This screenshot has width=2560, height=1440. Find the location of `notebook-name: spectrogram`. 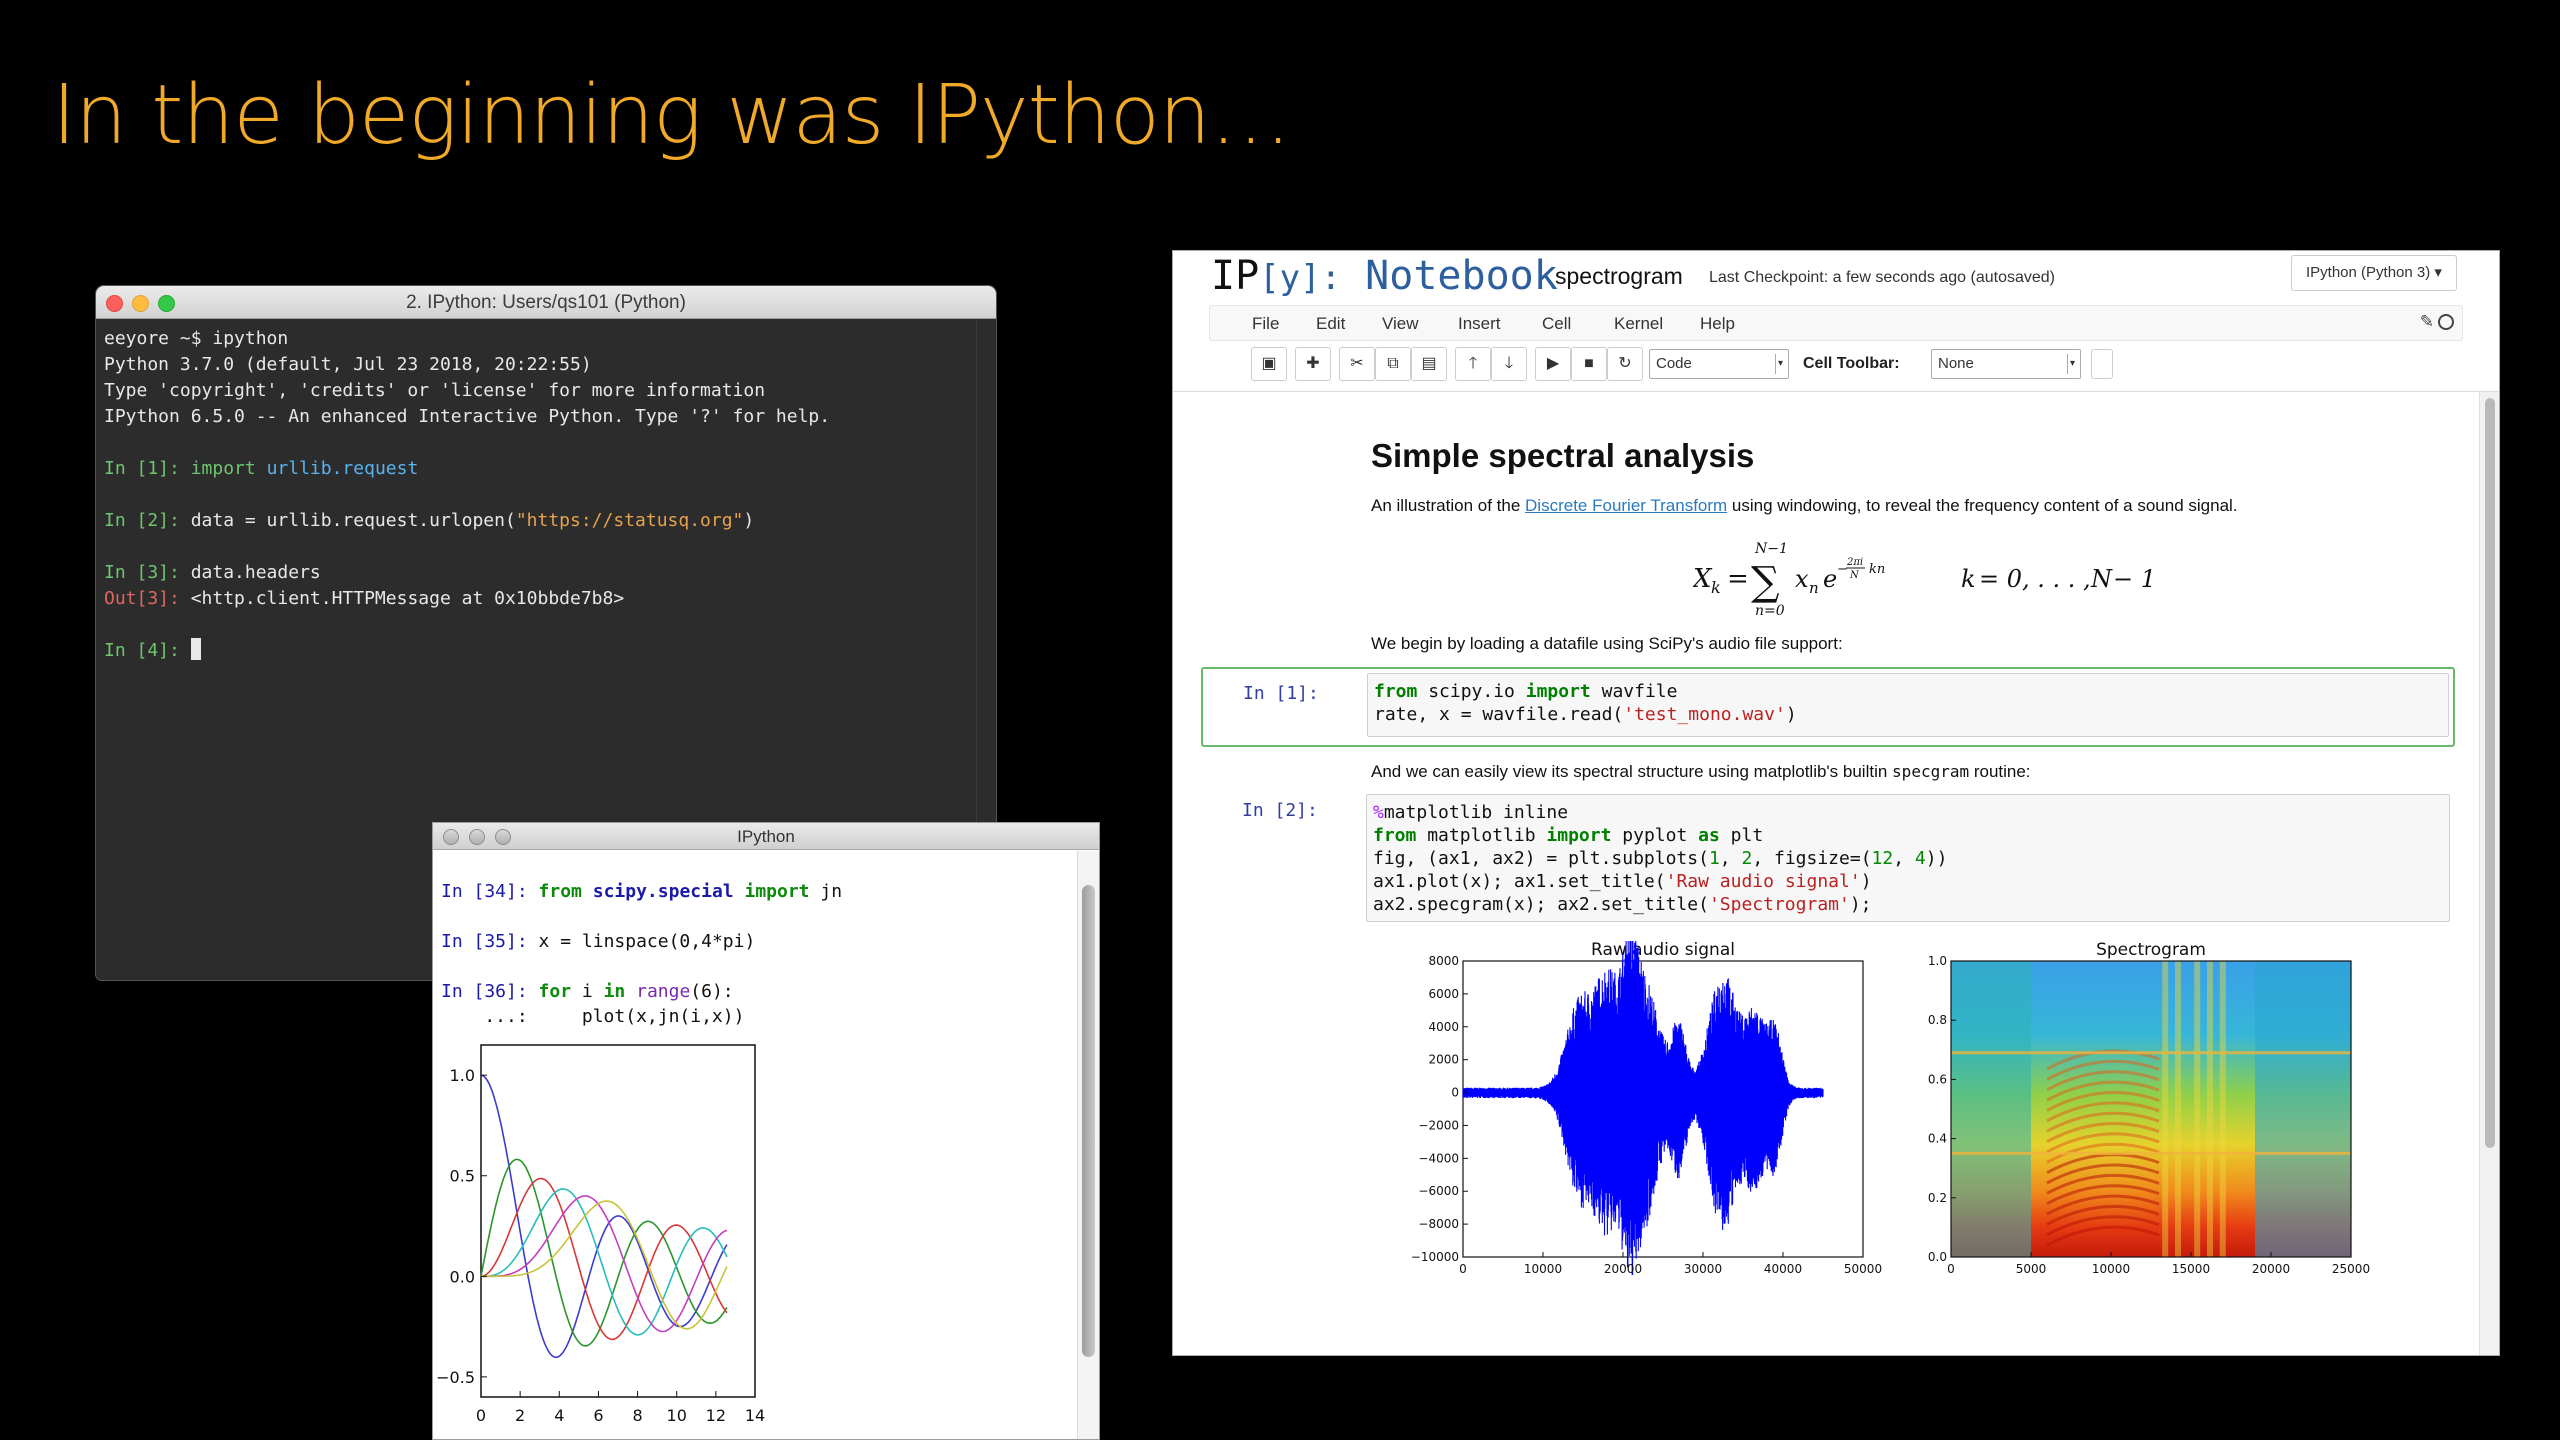

notebook-name: spectrogram is located at coordinates (1619, 276).